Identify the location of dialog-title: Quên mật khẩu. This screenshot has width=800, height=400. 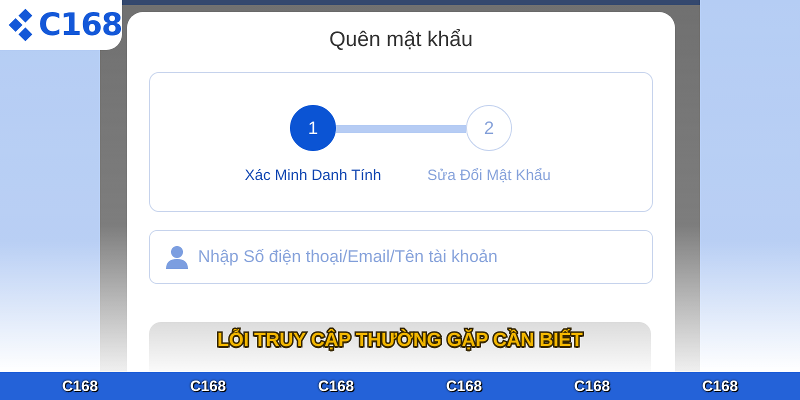
(401, 40).